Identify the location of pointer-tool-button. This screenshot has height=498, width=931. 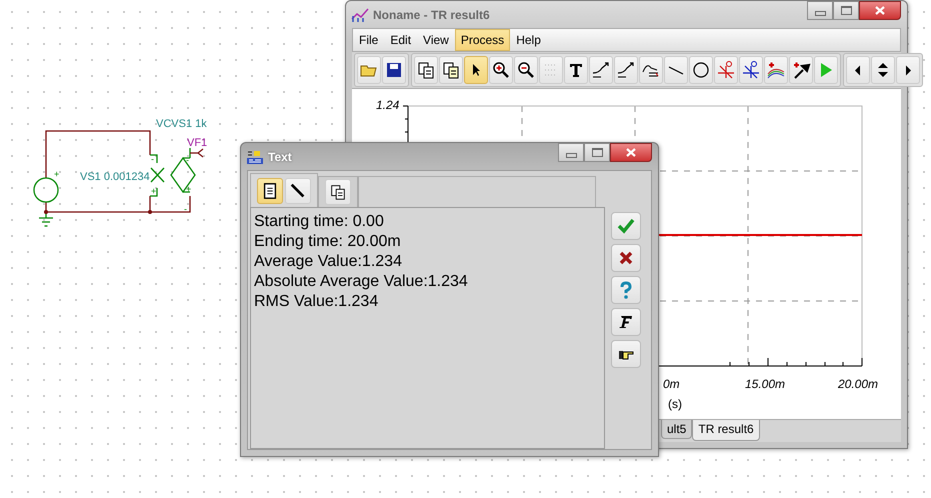
(476, 70).